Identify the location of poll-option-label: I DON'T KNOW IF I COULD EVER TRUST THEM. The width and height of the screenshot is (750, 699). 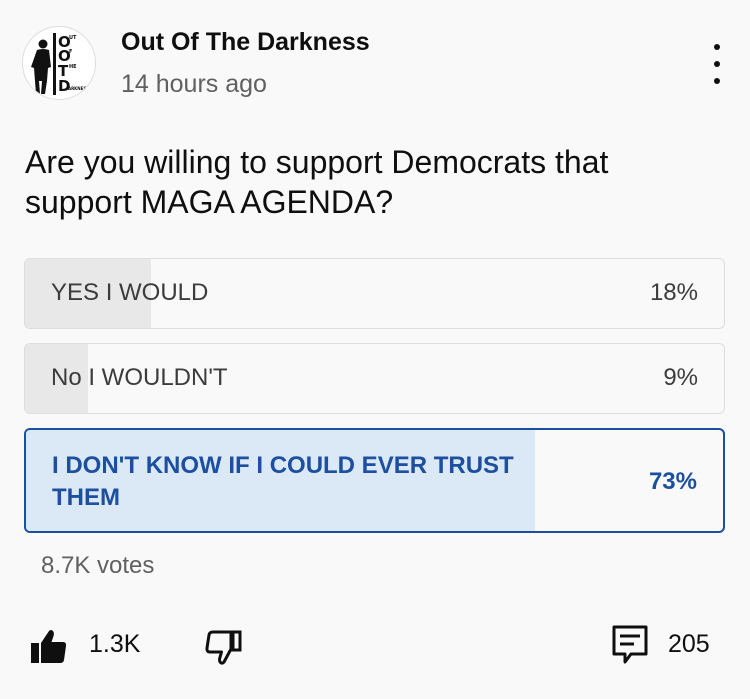
(283, 481).